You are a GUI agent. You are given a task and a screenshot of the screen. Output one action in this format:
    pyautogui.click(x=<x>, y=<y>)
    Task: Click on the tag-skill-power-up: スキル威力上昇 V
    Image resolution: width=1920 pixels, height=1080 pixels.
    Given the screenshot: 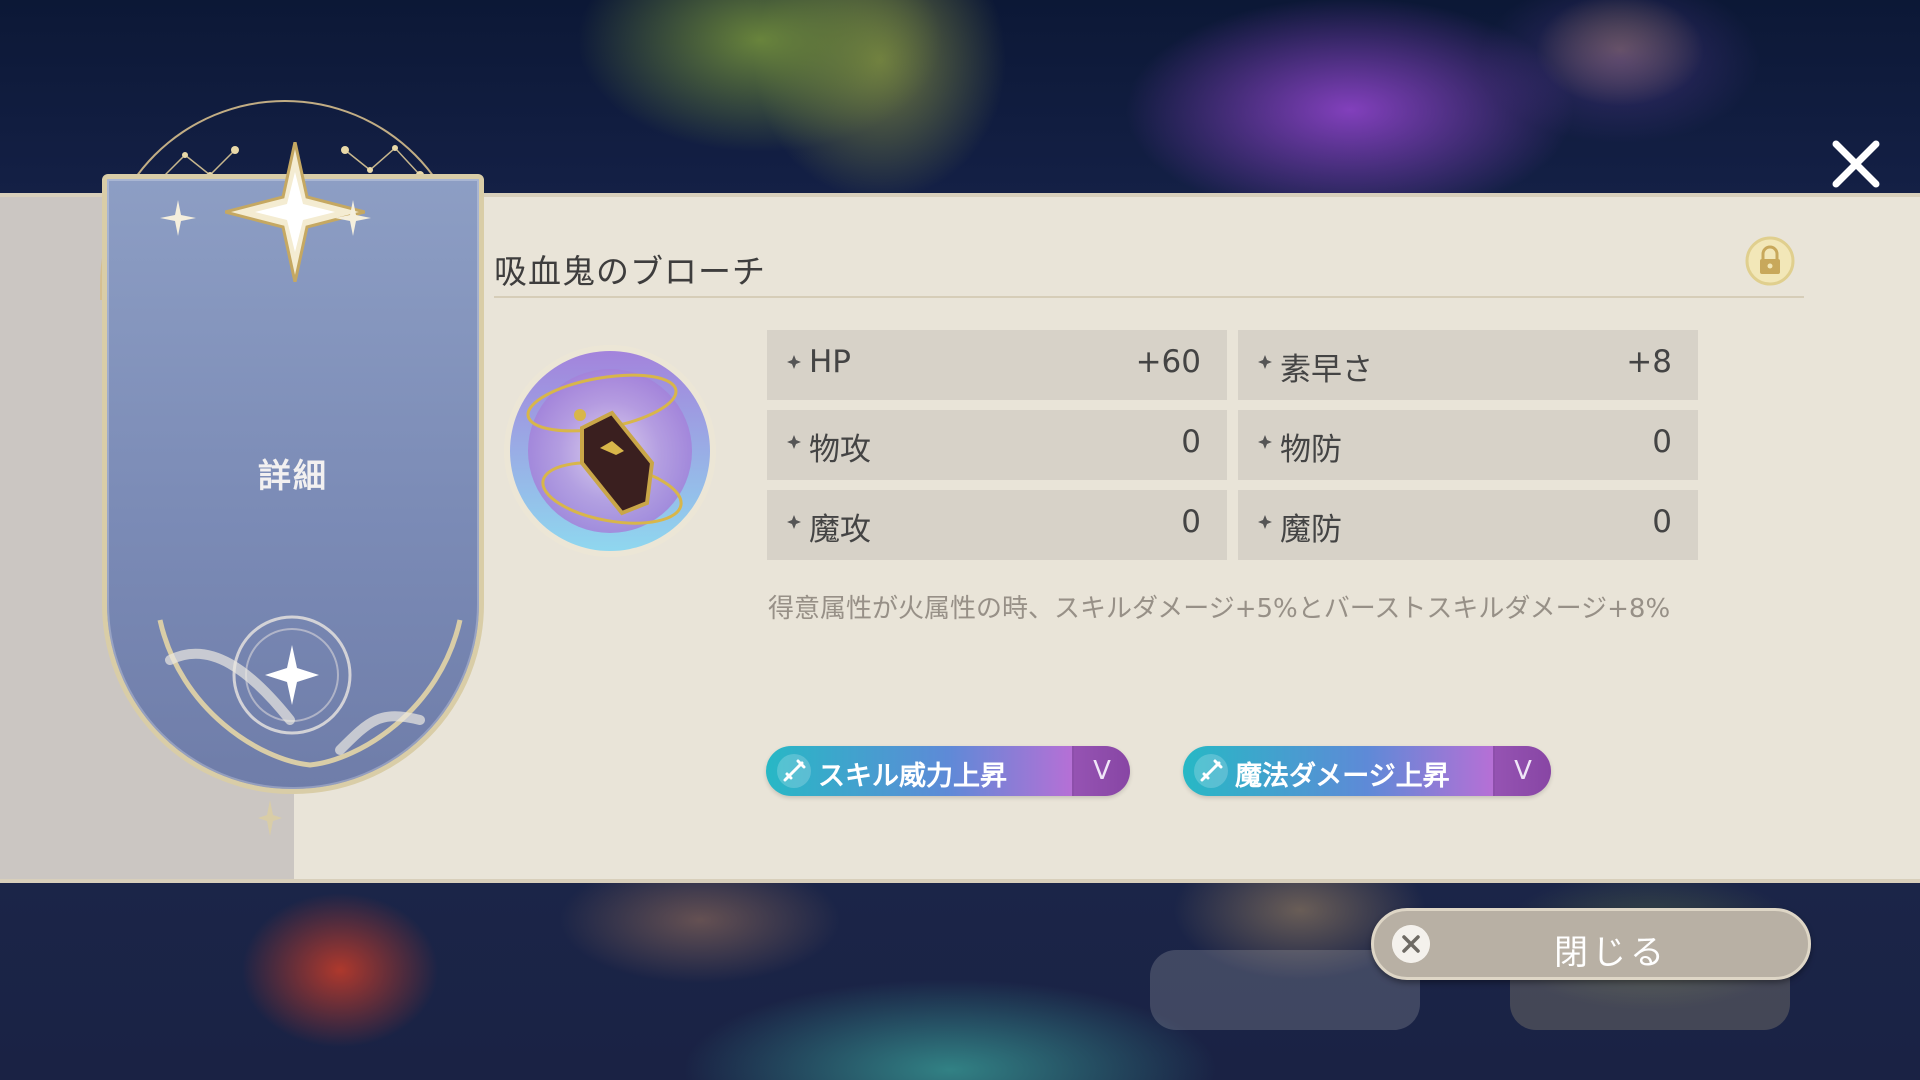 What is the action you would take?
    pyautogui.click(x=948, y=771)
    